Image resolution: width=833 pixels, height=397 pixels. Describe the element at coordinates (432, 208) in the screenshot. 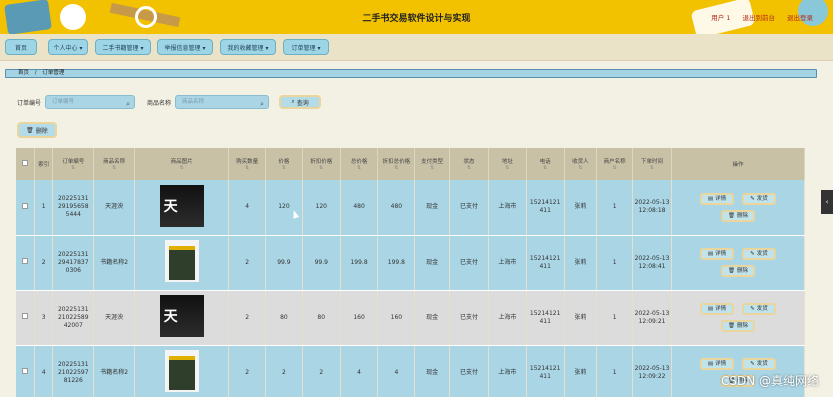

I see `cell-pay-type: 现金` at that location.